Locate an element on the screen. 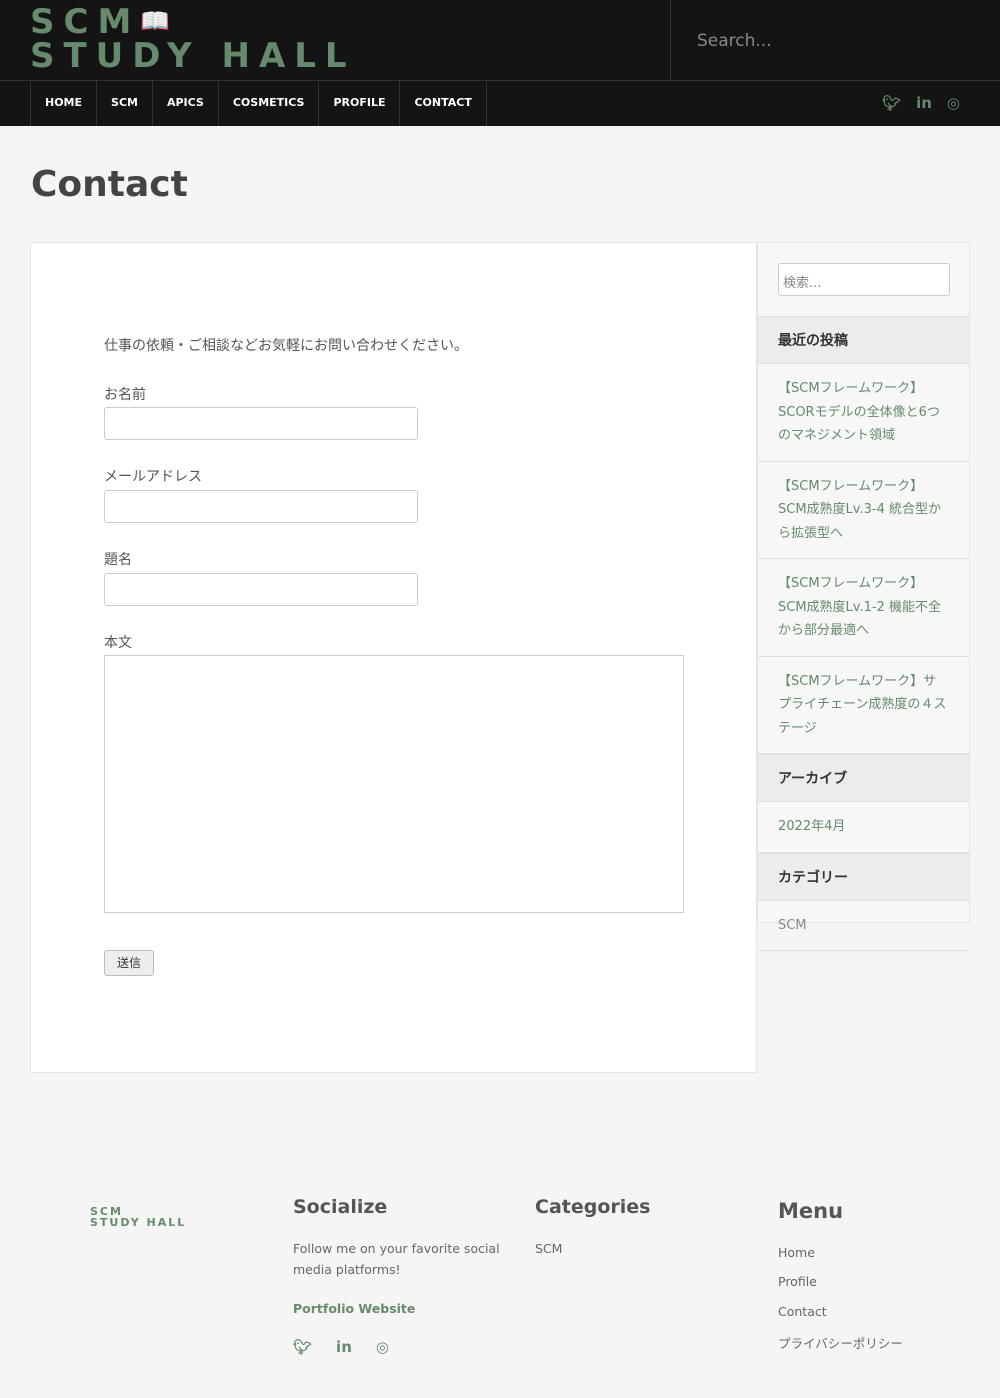  nav-home: HOME is located at coordinates (64, 103).